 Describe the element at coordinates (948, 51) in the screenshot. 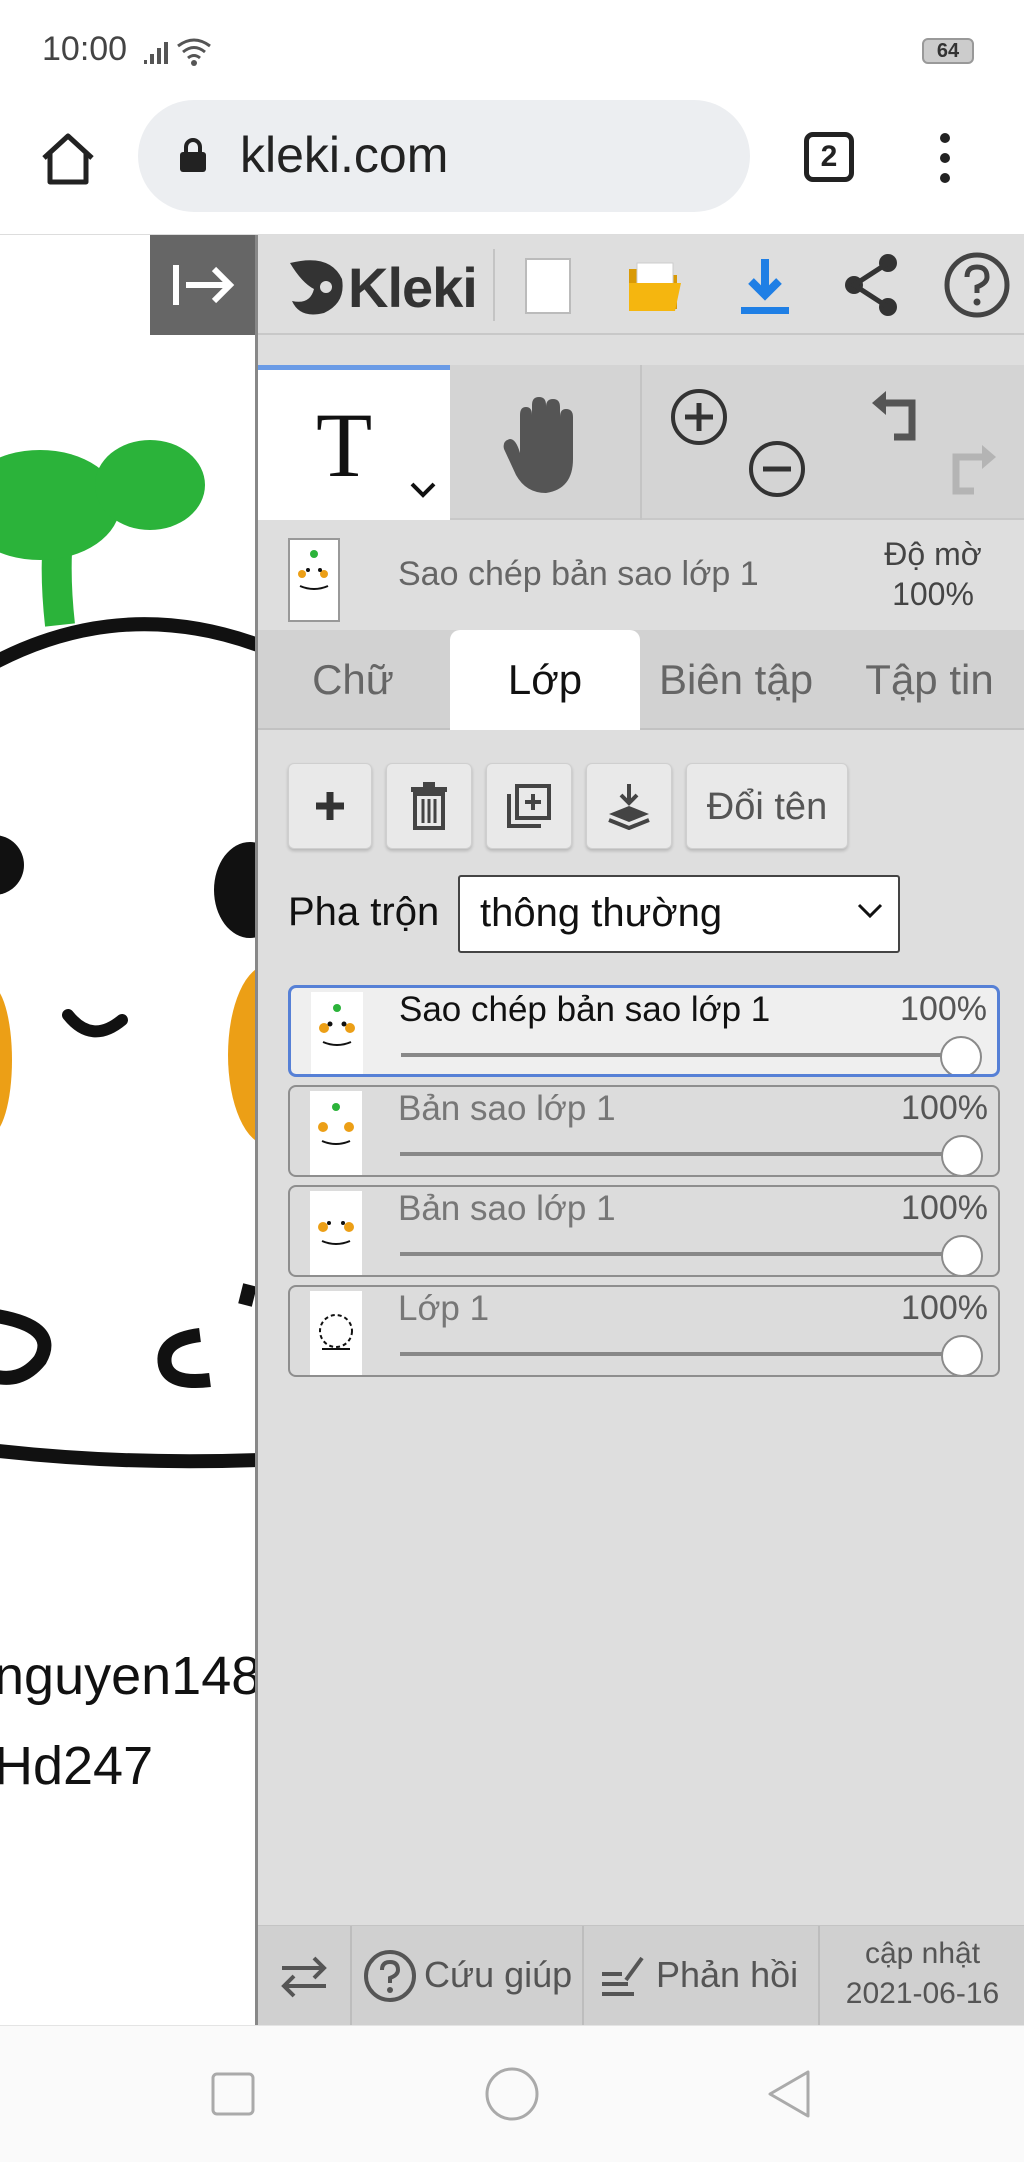

I see `battery-indicator: 64` at that location.